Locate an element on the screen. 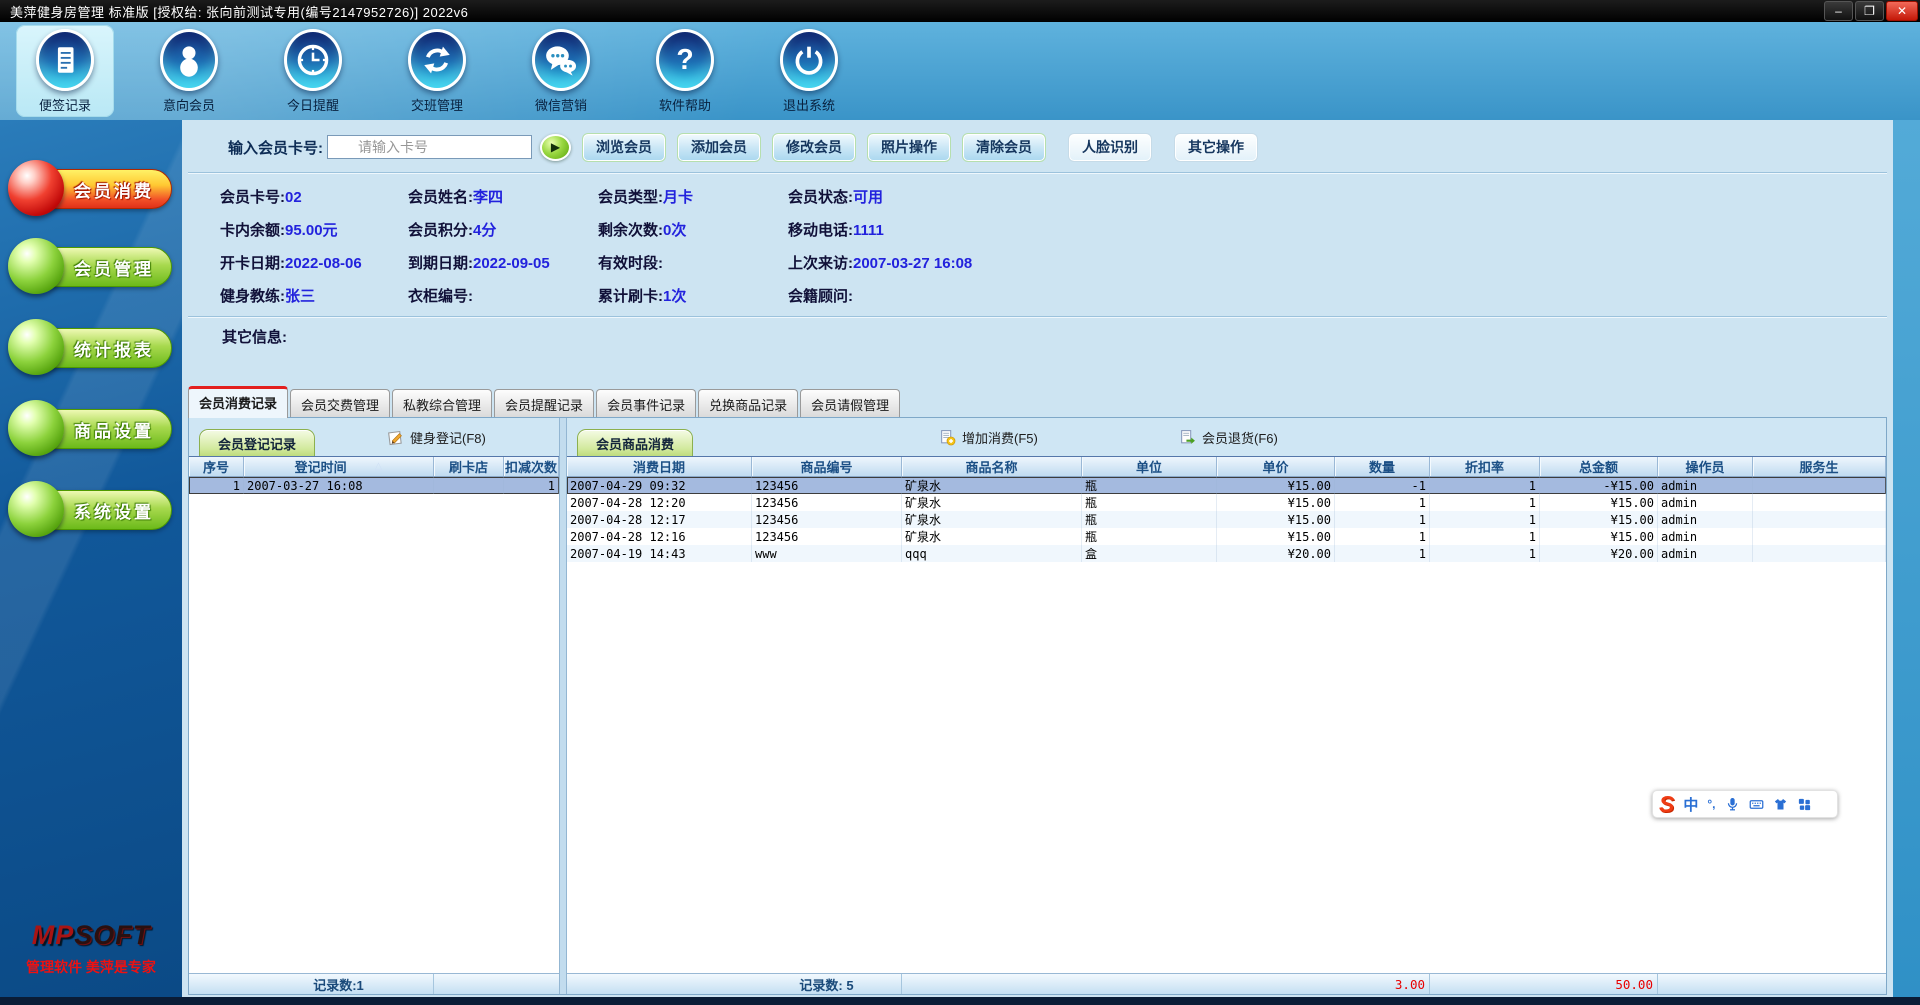 This screenshot has height=1005, width=1920. toolbar-item-help: ? 软件帮助 is located at coordinates (685, 71).